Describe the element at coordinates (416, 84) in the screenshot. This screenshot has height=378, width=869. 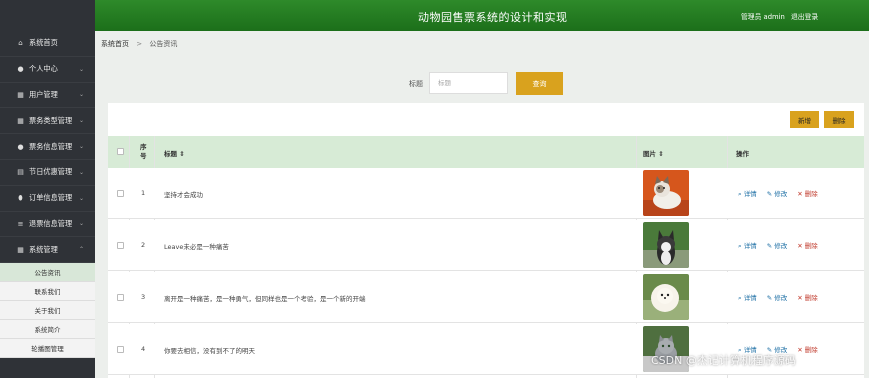
I see `search-title-label: 标题` at that location.